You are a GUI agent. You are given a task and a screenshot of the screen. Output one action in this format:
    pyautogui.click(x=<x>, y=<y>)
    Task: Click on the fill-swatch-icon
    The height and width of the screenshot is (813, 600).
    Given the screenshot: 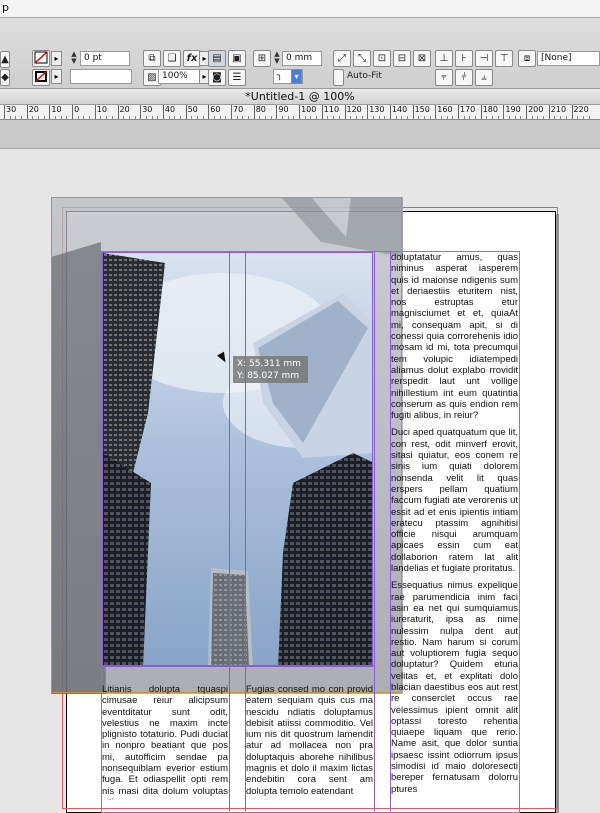 What is the action you would take?
    pyautogui.click(x=41, y=58)
    